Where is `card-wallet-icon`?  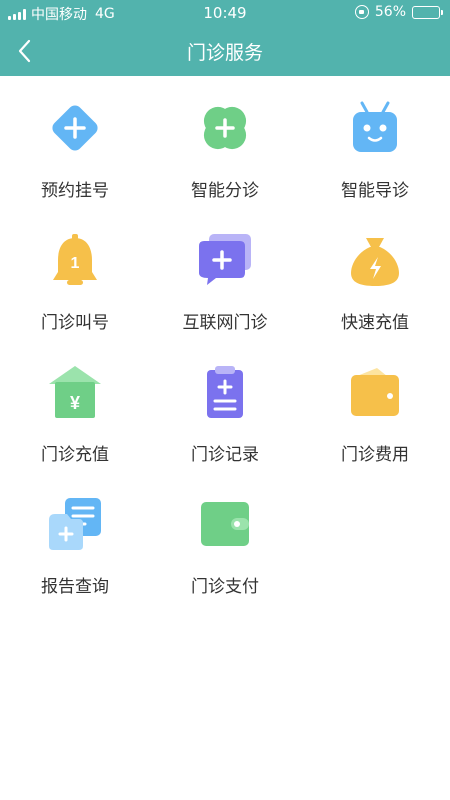 card-wallet-icon is located at coordinates (225, 524).